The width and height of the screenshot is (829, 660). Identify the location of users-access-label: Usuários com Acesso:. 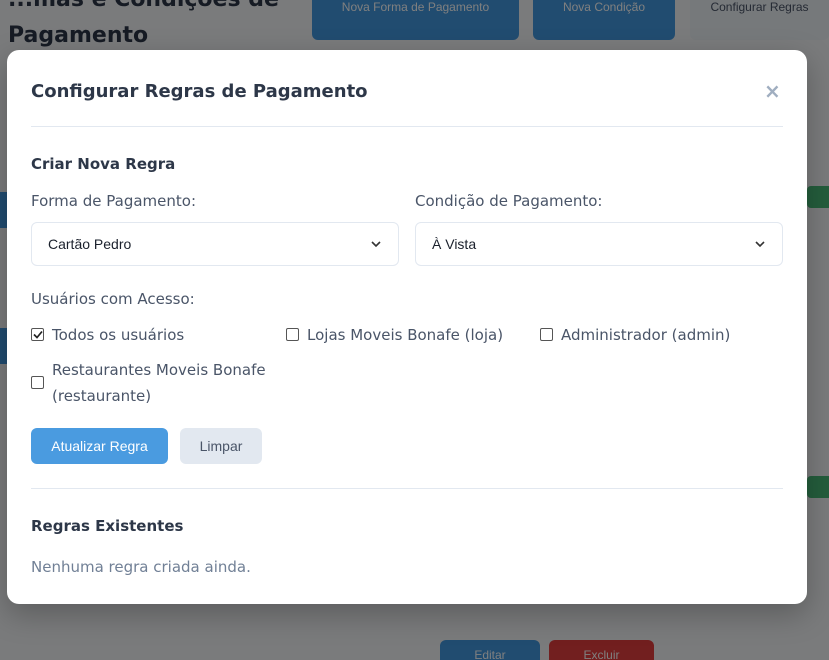
(113, 299).